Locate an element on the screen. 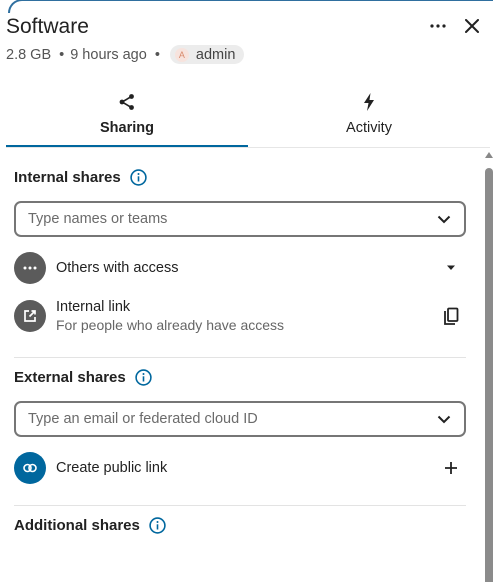 The height and width of the screenshot is (582, 493). close-button is located at coordinates (472, 26).